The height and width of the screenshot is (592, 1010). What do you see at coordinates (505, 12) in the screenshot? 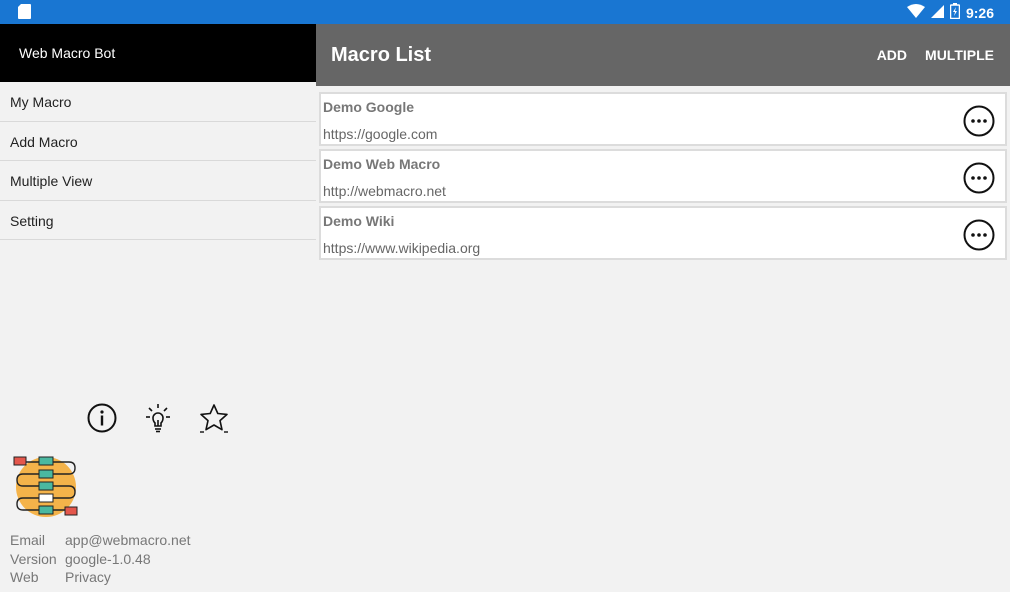
I see `status-bar: 9:26` at bounding box center [505, 12].